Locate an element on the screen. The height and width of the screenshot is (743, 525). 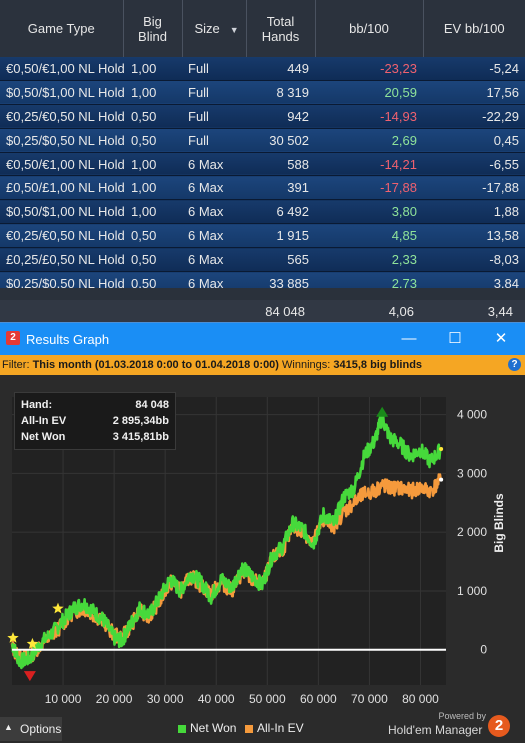
y-tick-label: 4 000 is located at coordinates (472, 415).